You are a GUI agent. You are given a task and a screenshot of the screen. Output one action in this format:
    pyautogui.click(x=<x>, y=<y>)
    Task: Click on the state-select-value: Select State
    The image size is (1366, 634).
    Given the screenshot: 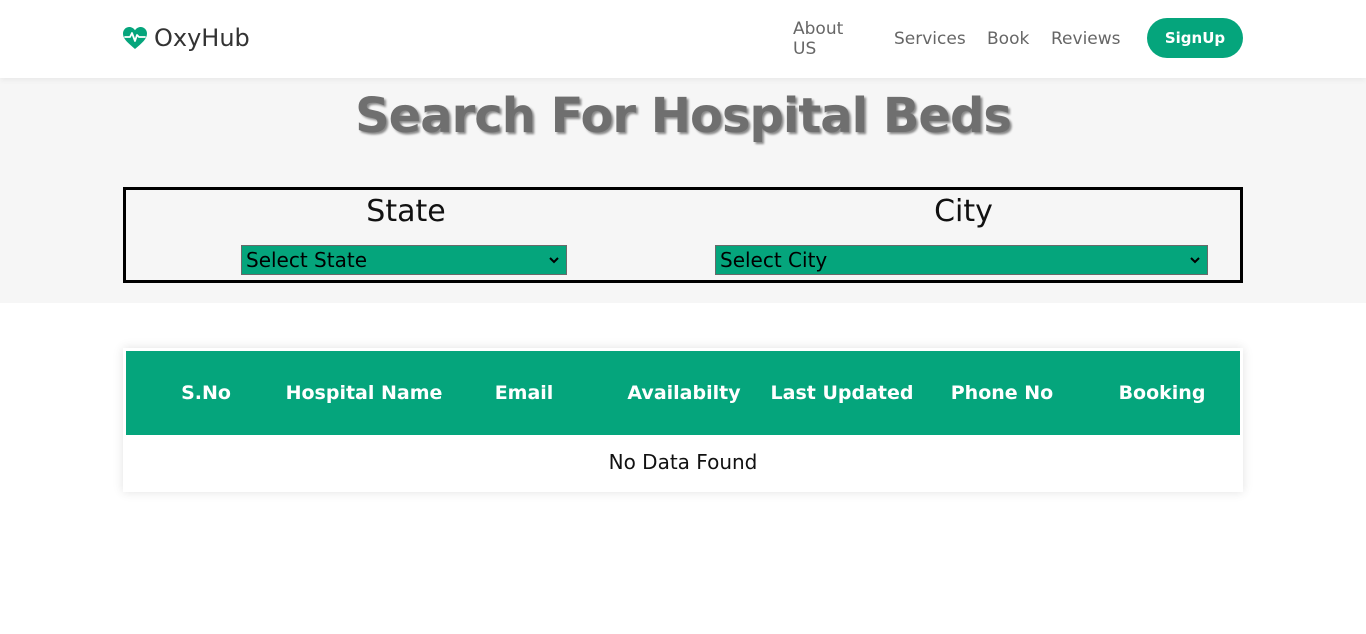 What is the action you would take?
    pyautogui.click(x=306, y=260)
    